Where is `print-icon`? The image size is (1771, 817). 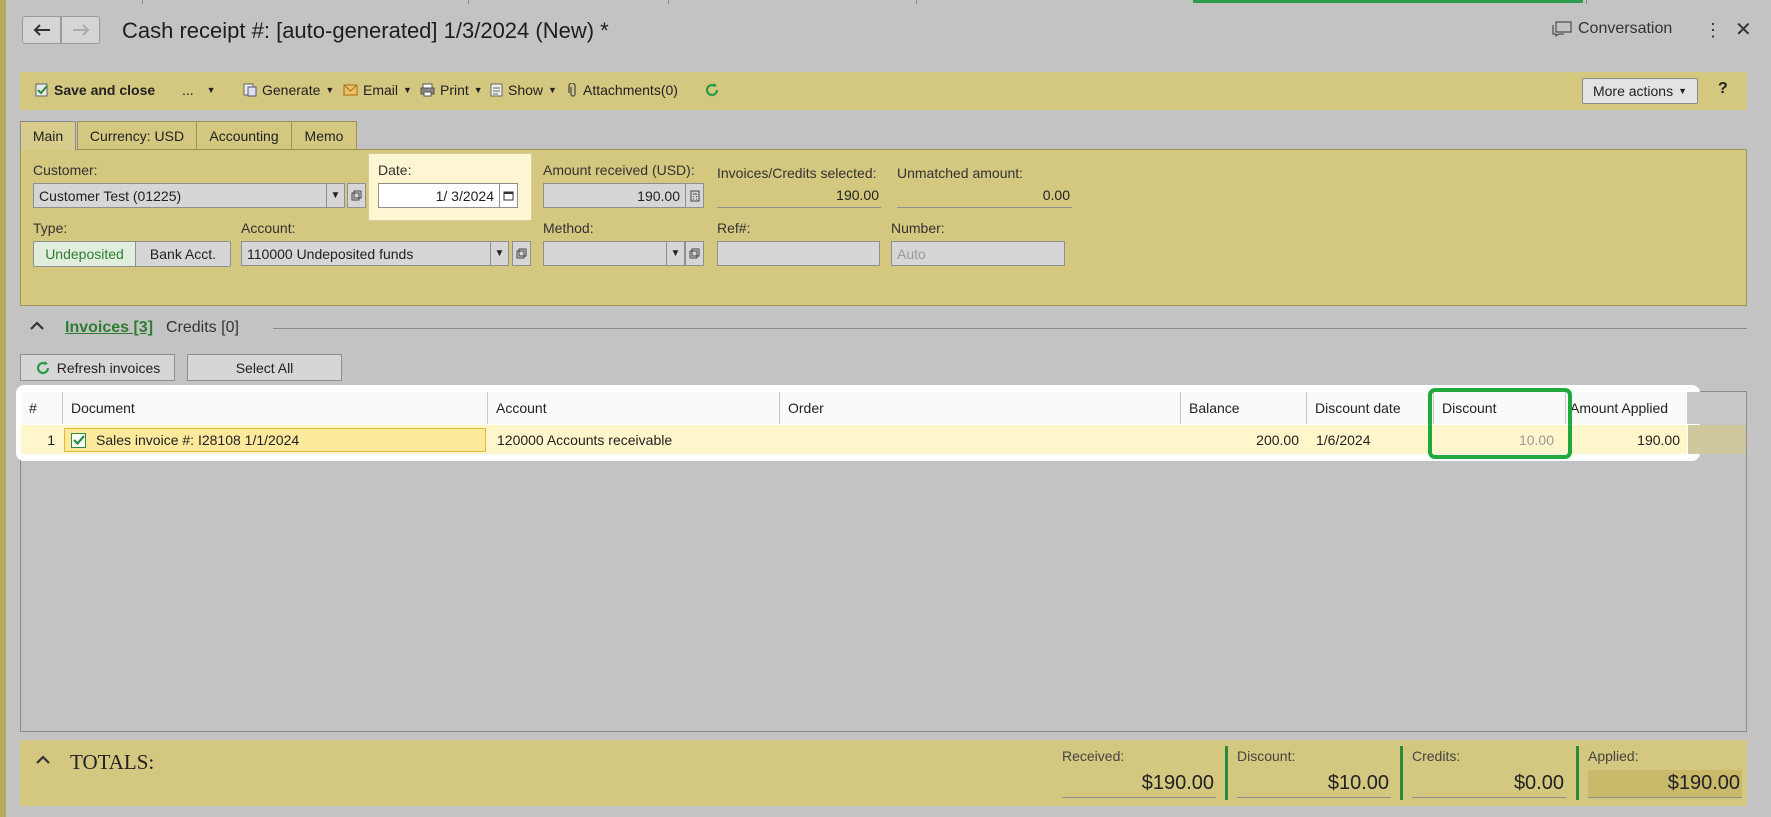 print-icon is located at coordinates (427, 90).